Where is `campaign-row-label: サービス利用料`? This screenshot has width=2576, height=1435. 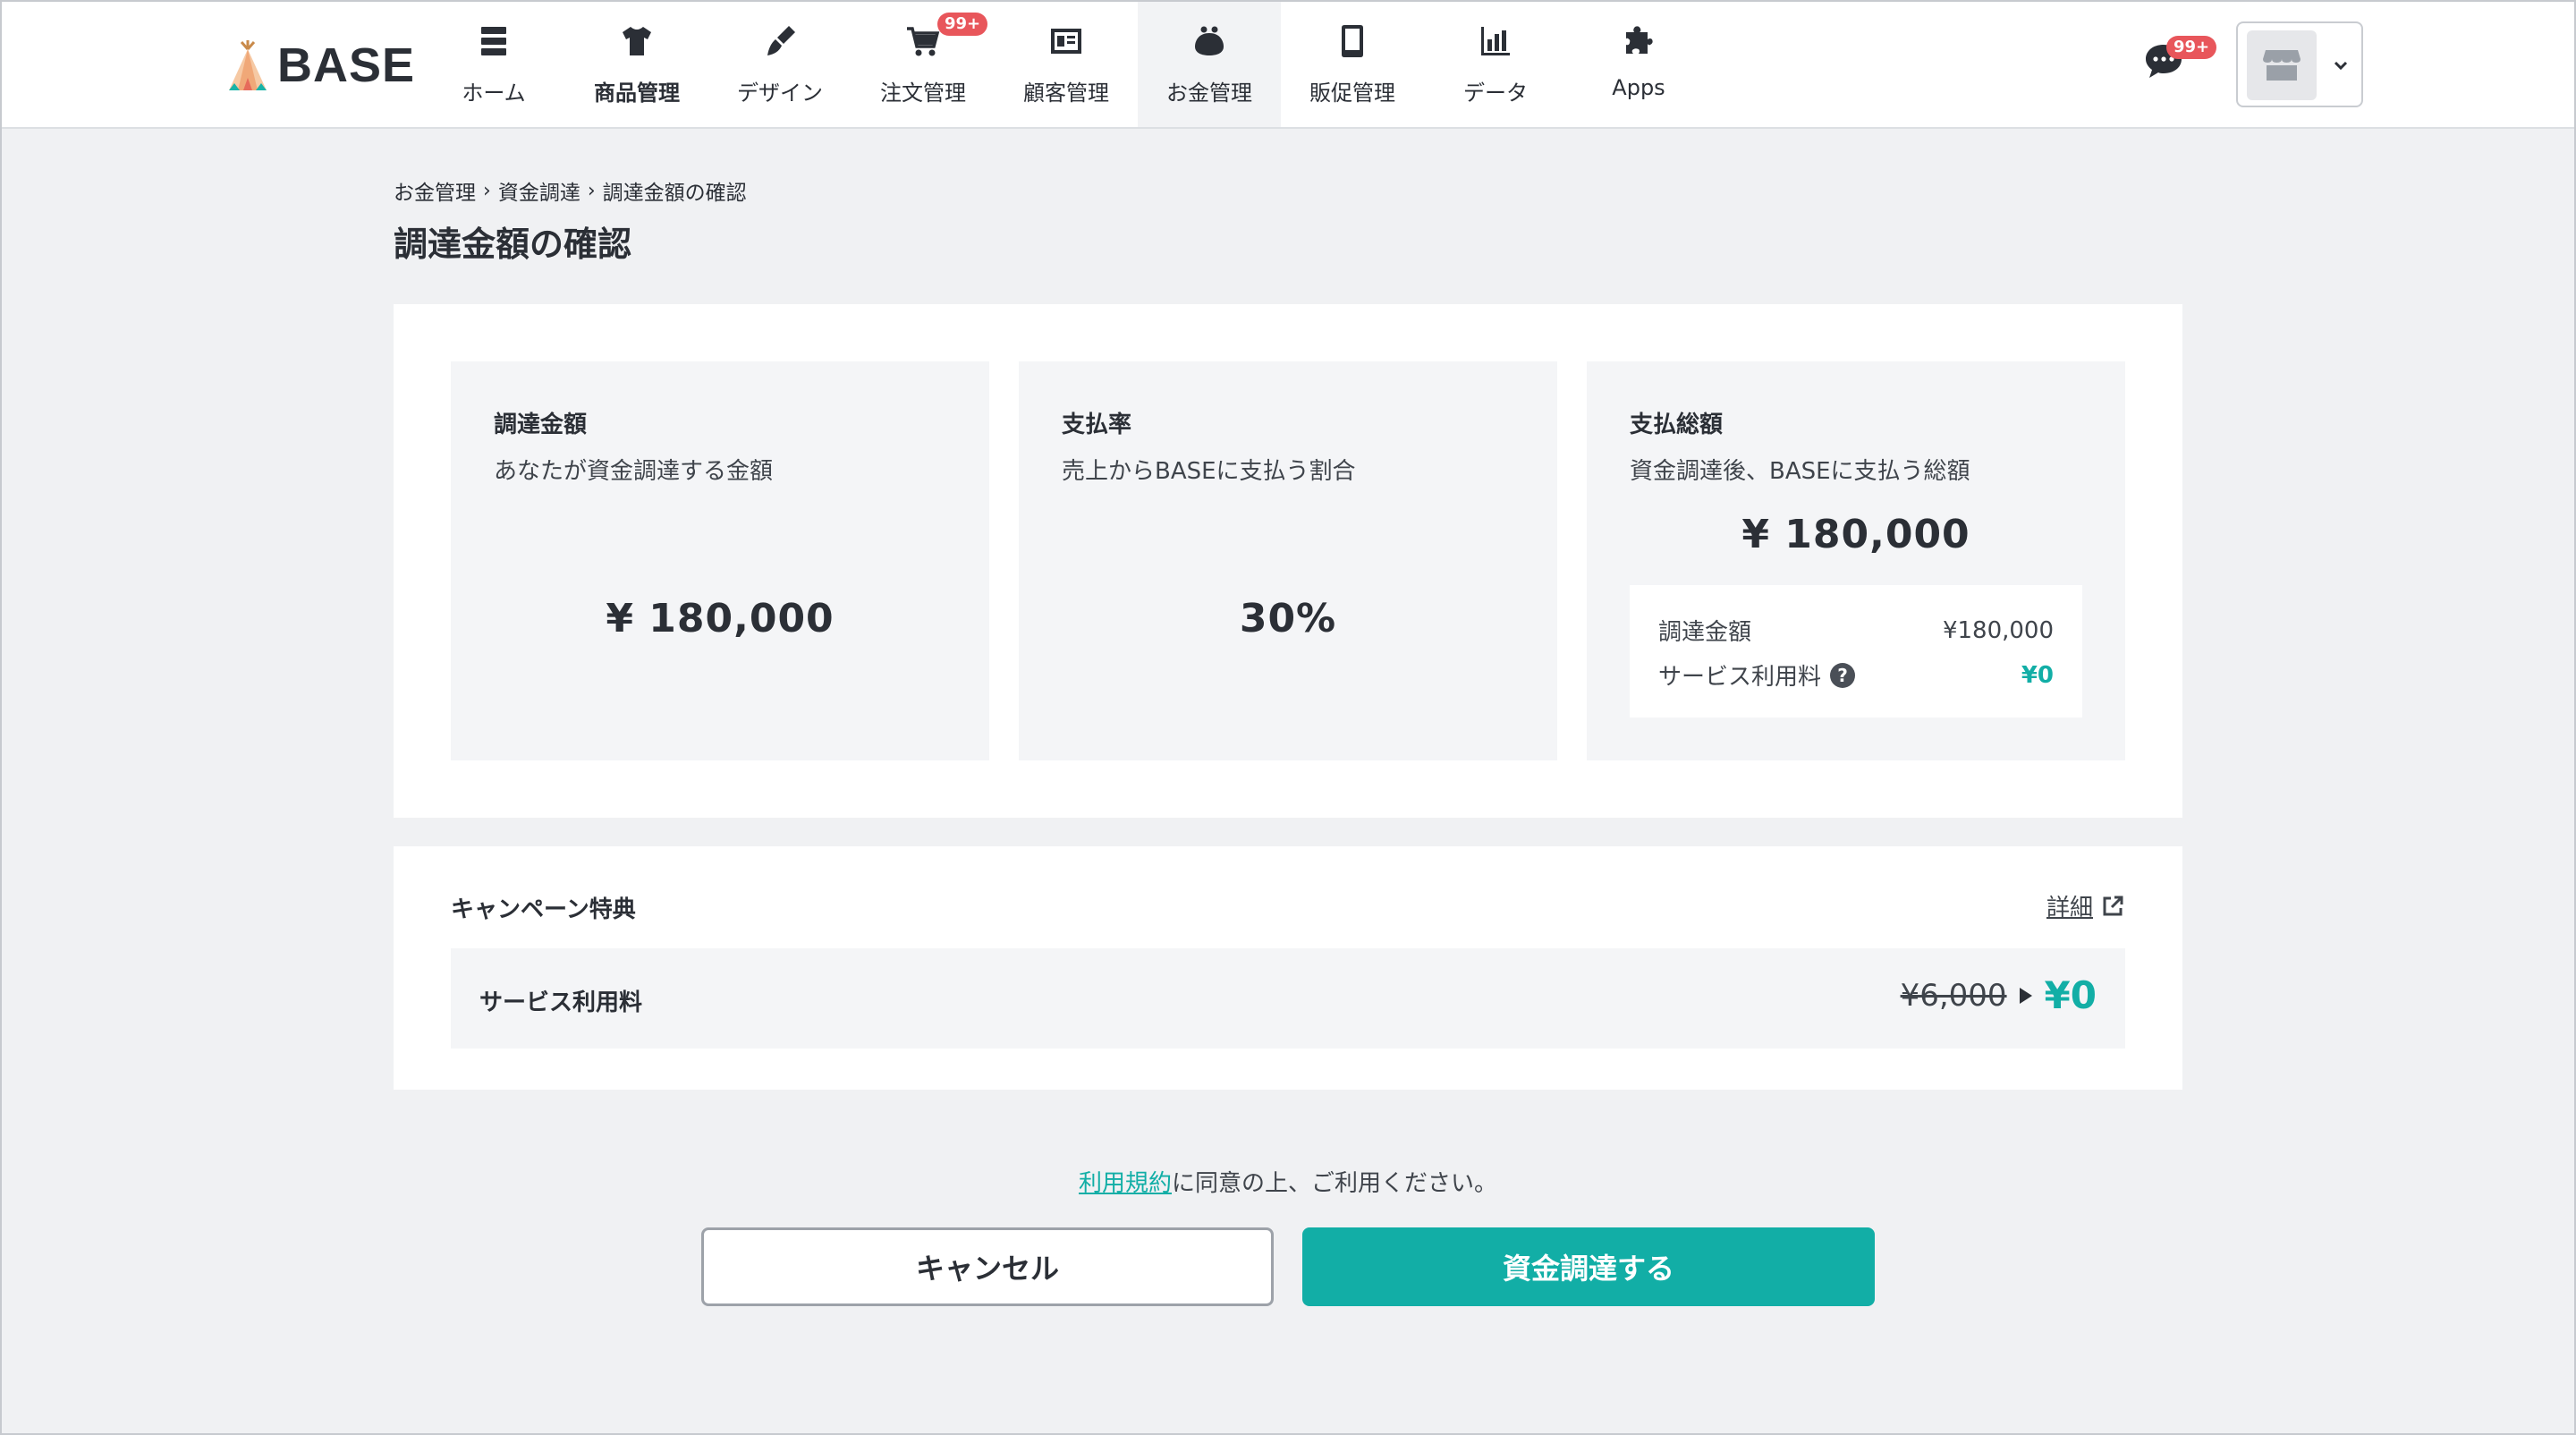 campaign-row-label: サービス利用料 is located at coordinates (561, 1002).